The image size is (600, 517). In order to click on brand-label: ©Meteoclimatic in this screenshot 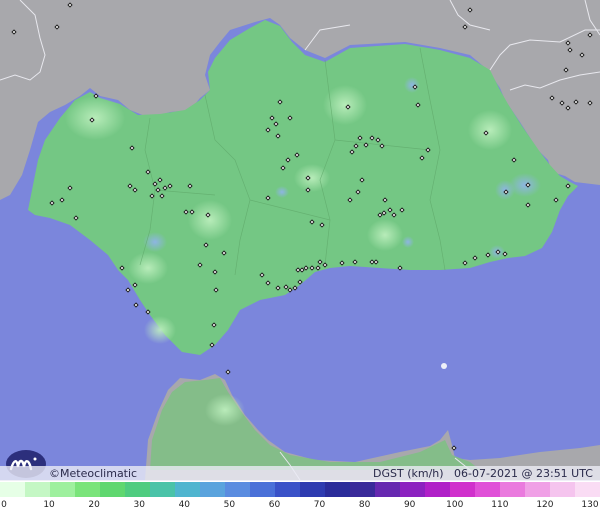, I will do `click(93, 473)`.